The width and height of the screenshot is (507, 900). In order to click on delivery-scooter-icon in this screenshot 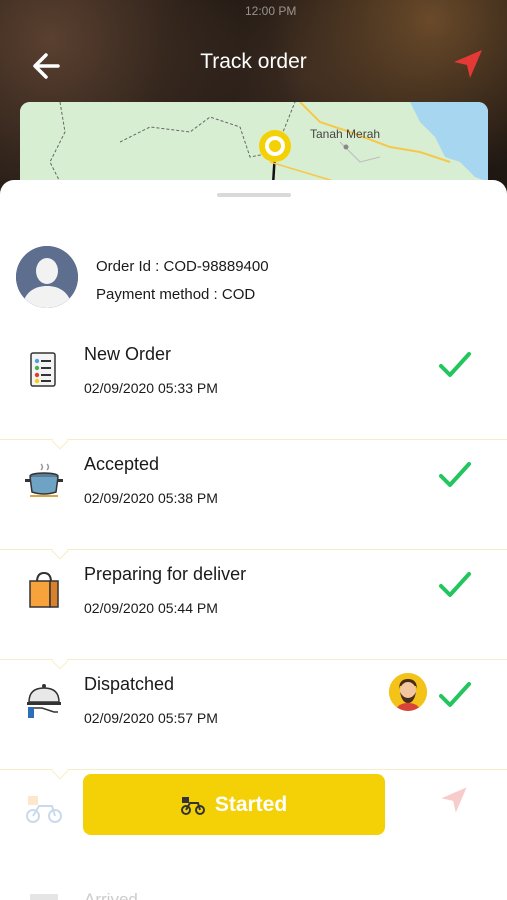, I will do `click(44, 809)`.